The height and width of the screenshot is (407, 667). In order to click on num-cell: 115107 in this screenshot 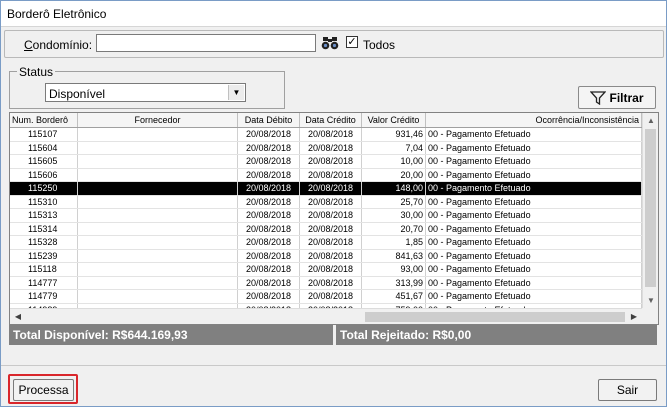, I will do `click(44, 134)`.